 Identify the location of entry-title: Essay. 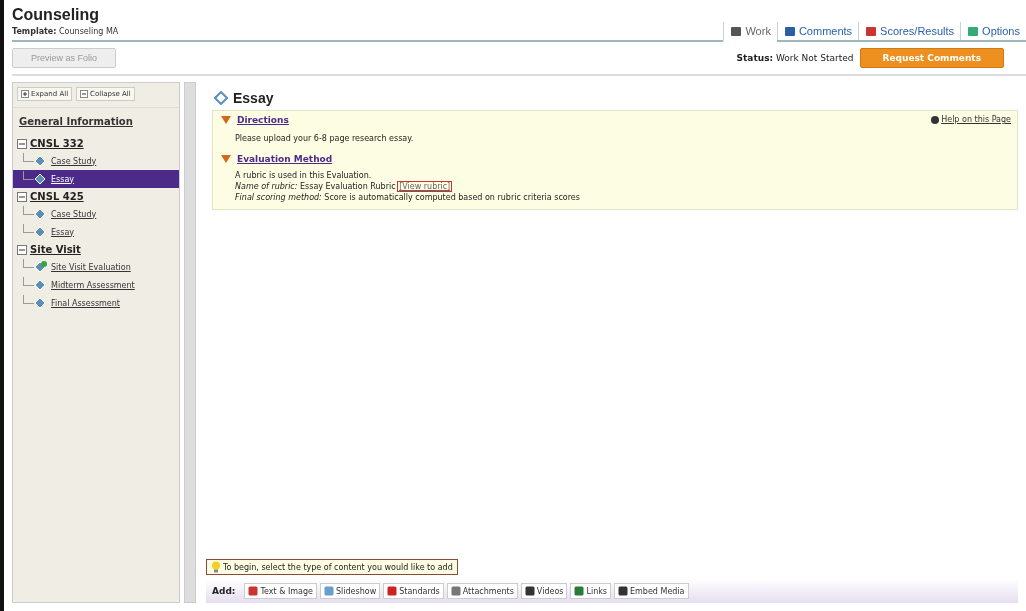
(253, 98).